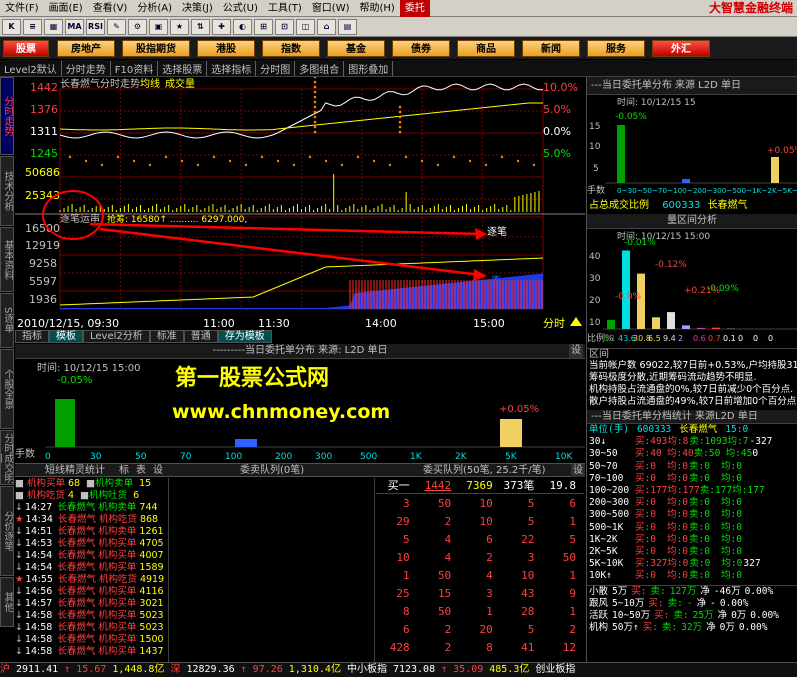  What do you see at coordinates (25, 453) in the screenshot?
I see `dist-row-label: 手数` at bounding box center [25, 453].